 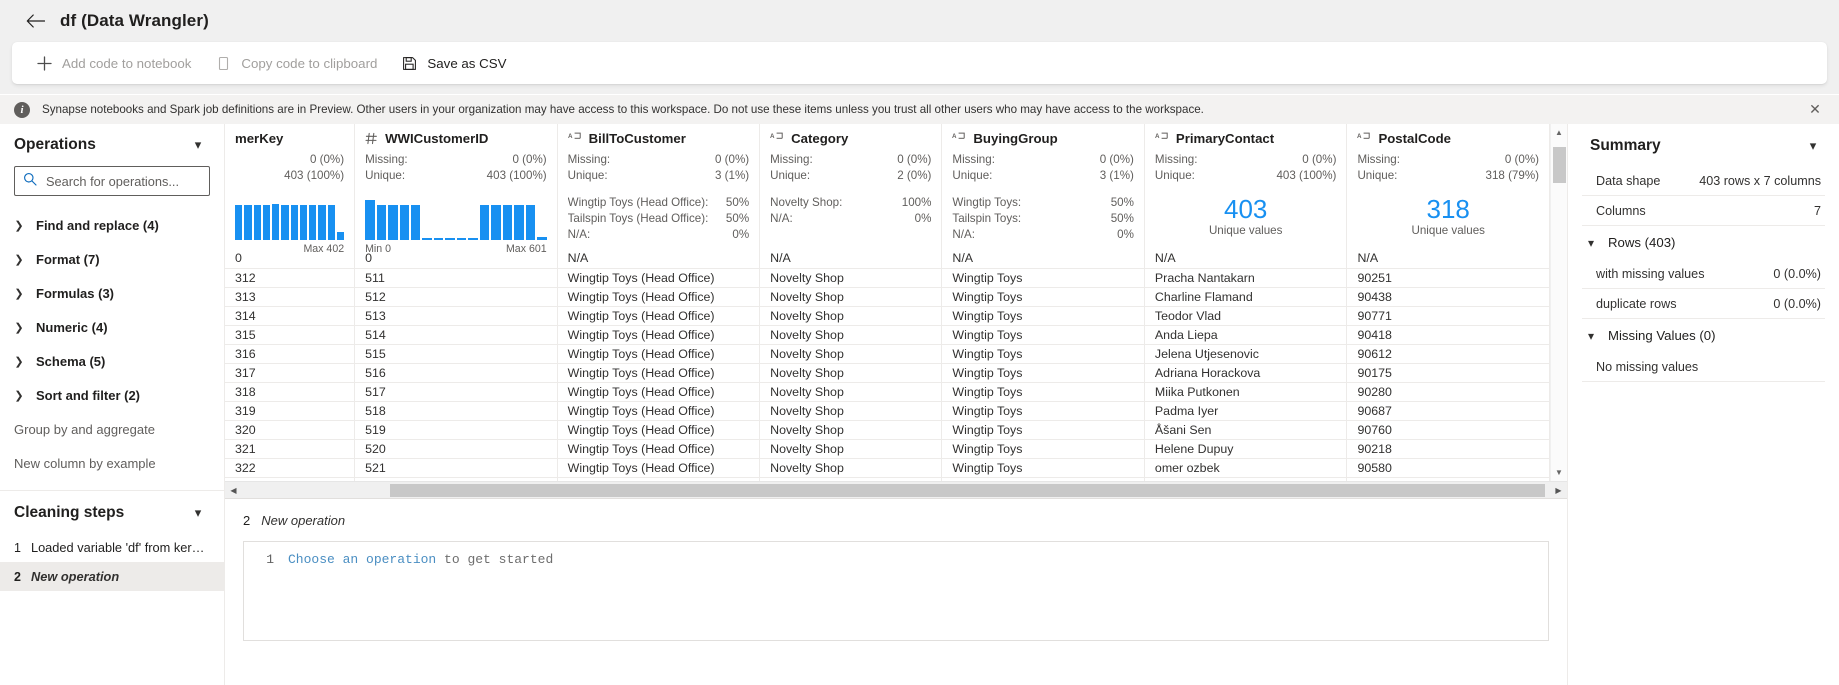 I want to click on vertical-scroll-track, so click(x=1559, y=302).